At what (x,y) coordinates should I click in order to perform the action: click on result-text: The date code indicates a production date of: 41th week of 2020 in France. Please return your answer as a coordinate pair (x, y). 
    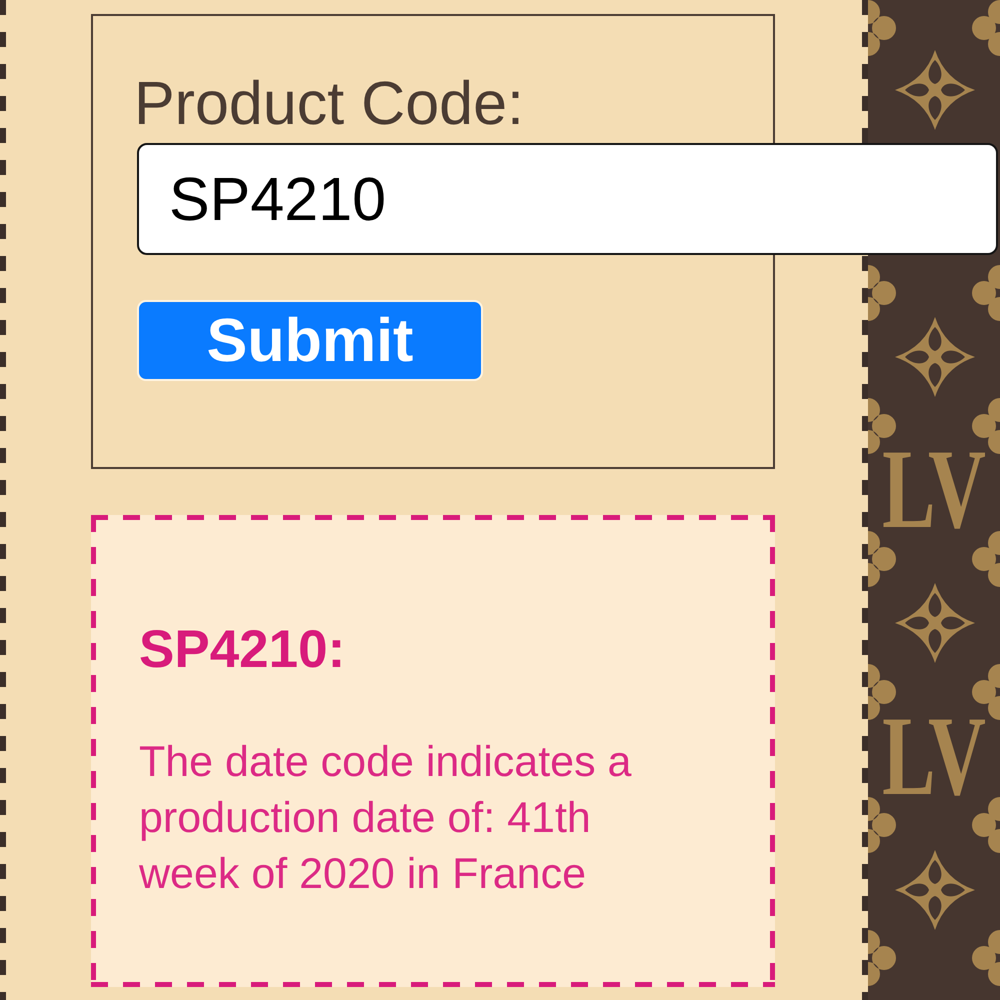
    Looking at the image, I should click on (385, 818).